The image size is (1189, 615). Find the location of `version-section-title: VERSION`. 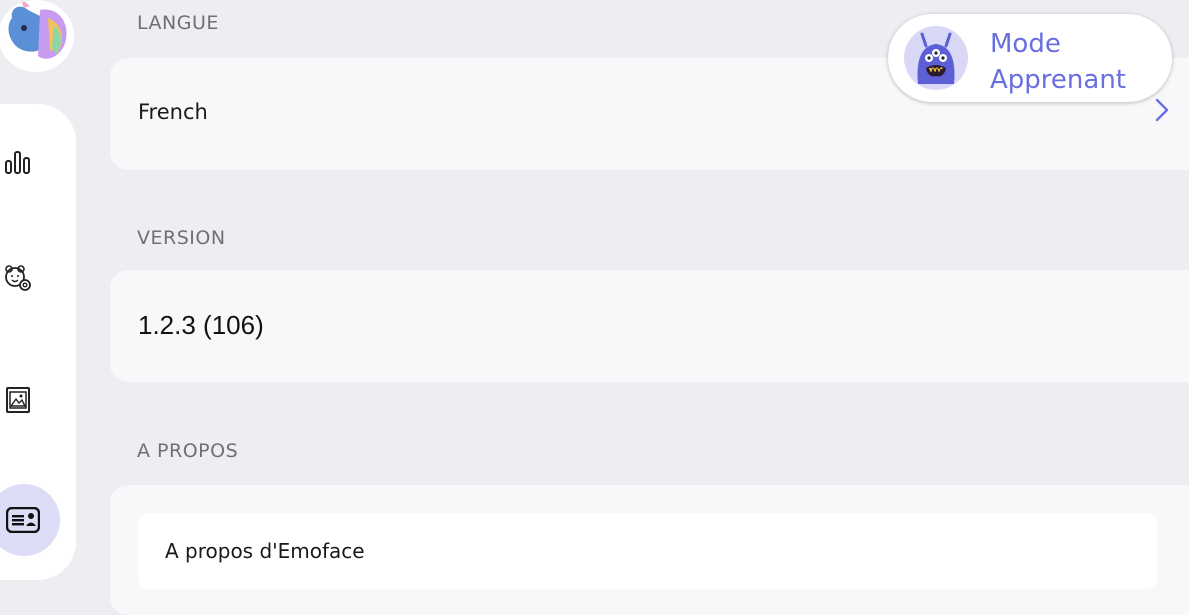

version-section-title: VERSION is located at coordinates (181, 238).